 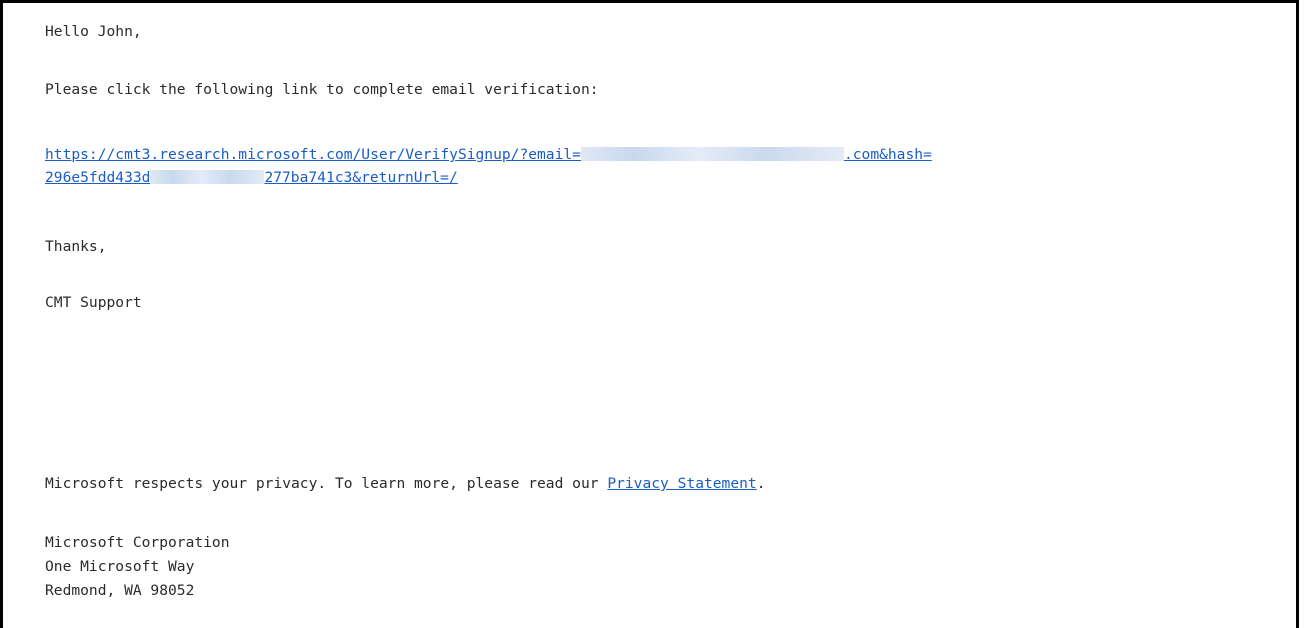 What do you see at coordinates (93, 302) in the screenshot?
I see `signature-text: CMT Support` at bounding box center [93, 302].